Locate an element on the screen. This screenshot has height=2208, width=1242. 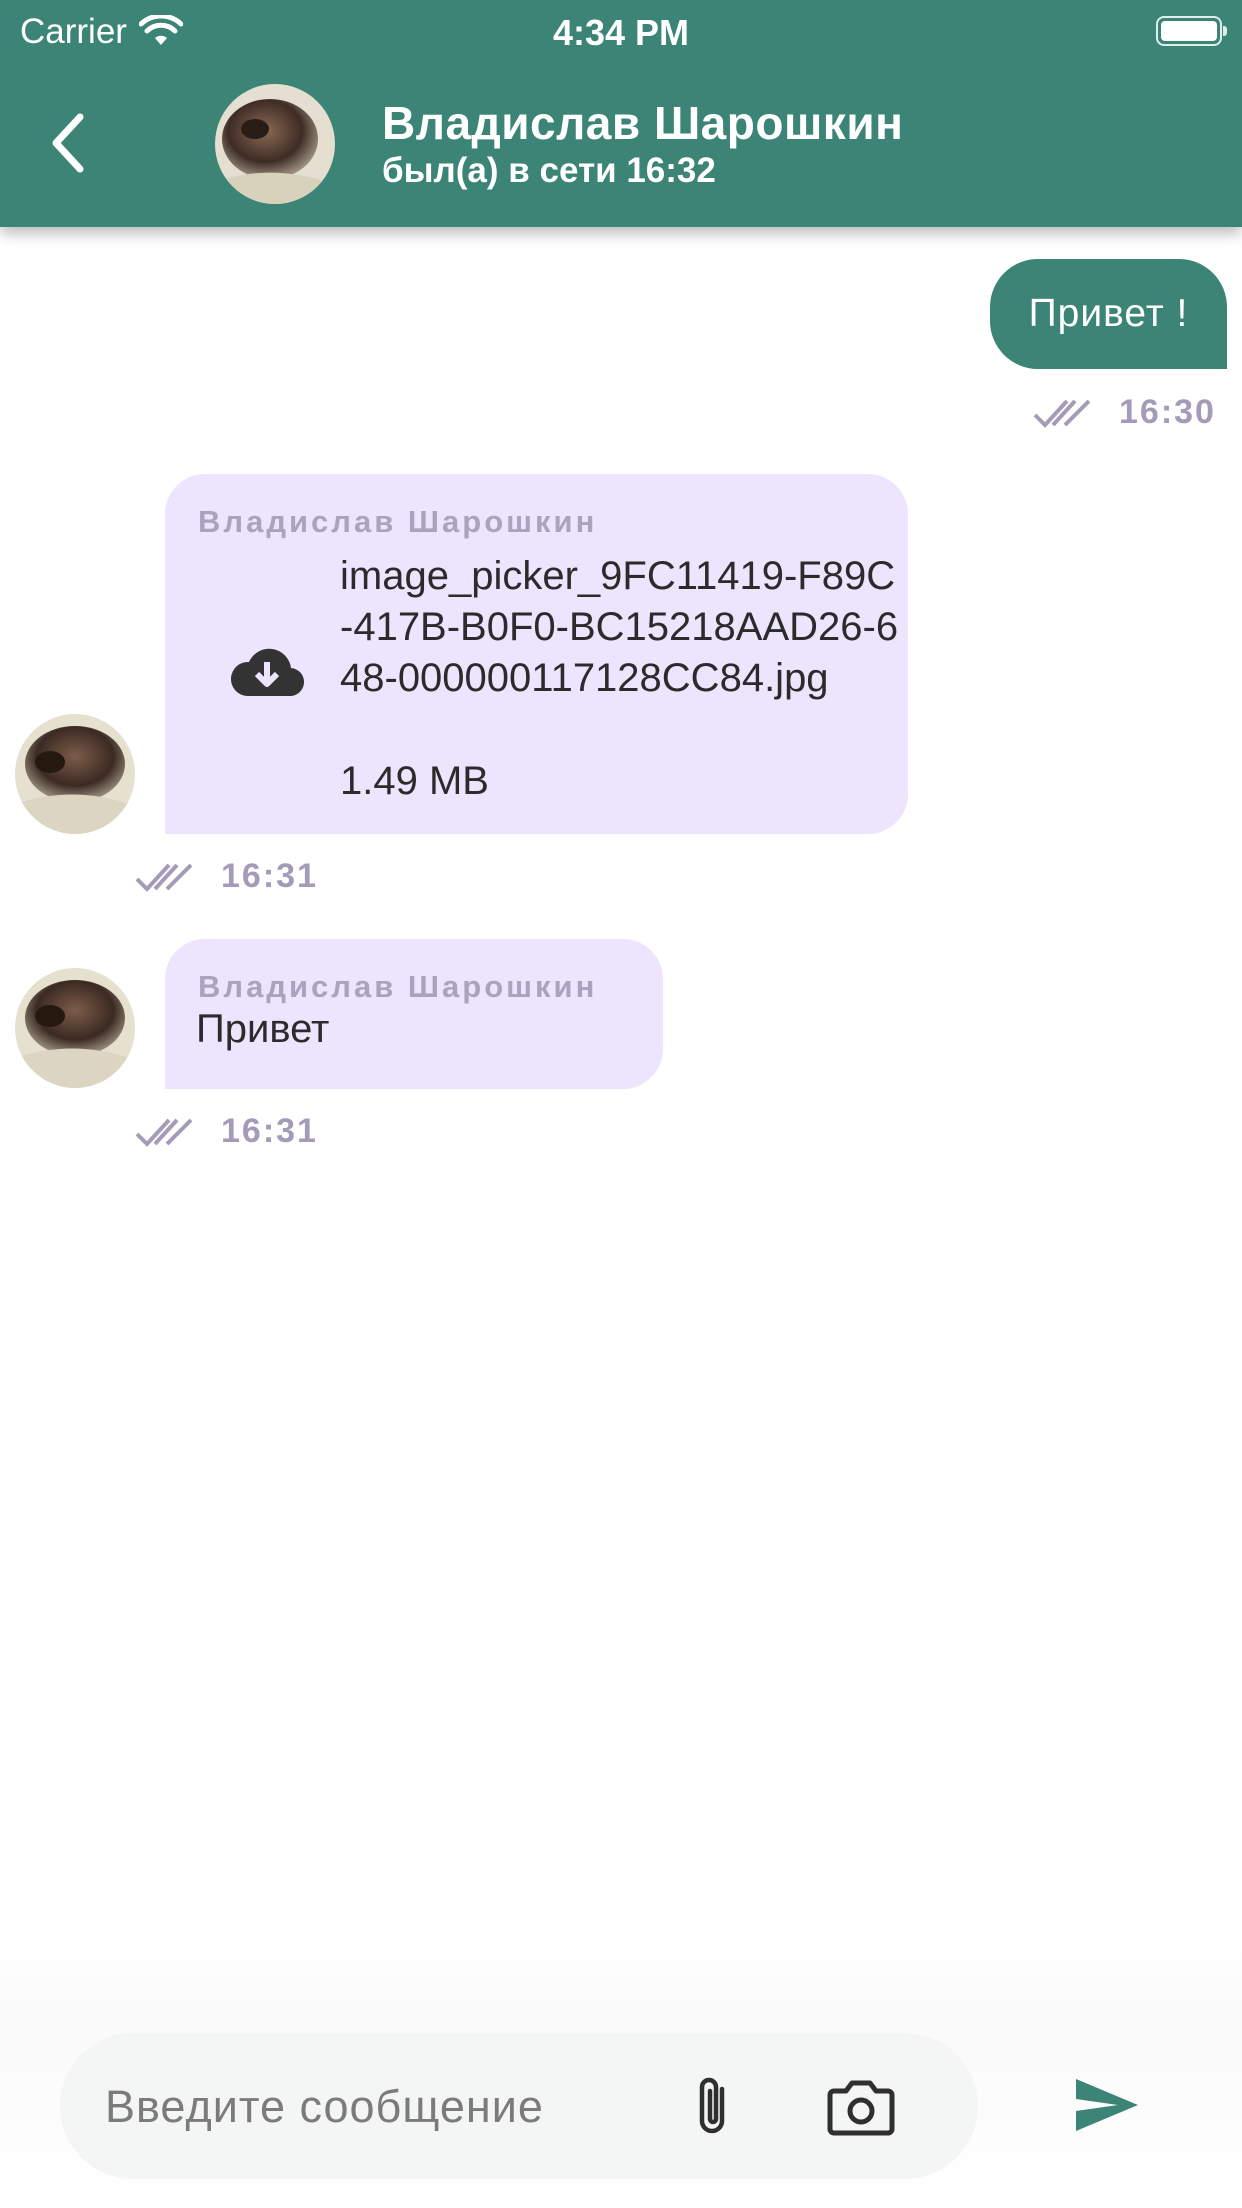
status-bar: Carrier 4:34 PM is located at coordinates (621, 31).